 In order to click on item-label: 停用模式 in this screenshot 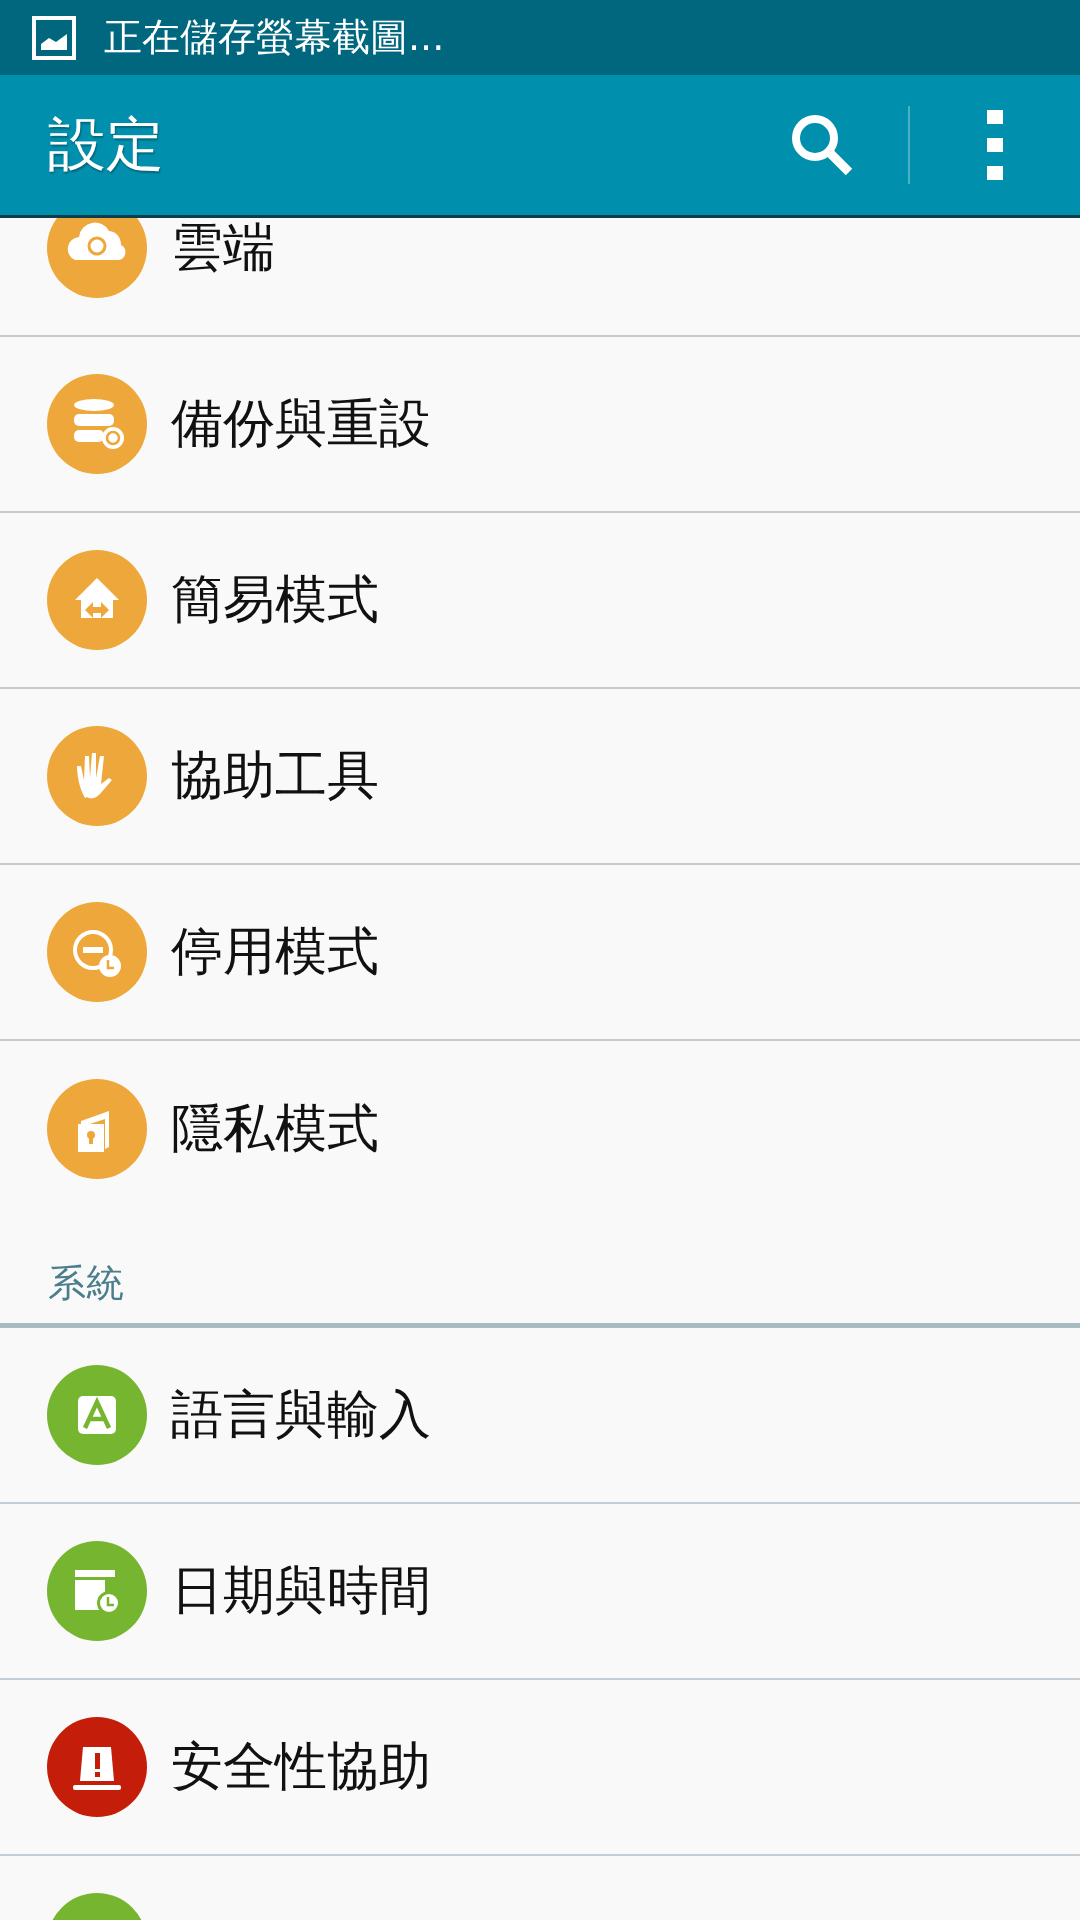, I will do `click(275, 951)`.